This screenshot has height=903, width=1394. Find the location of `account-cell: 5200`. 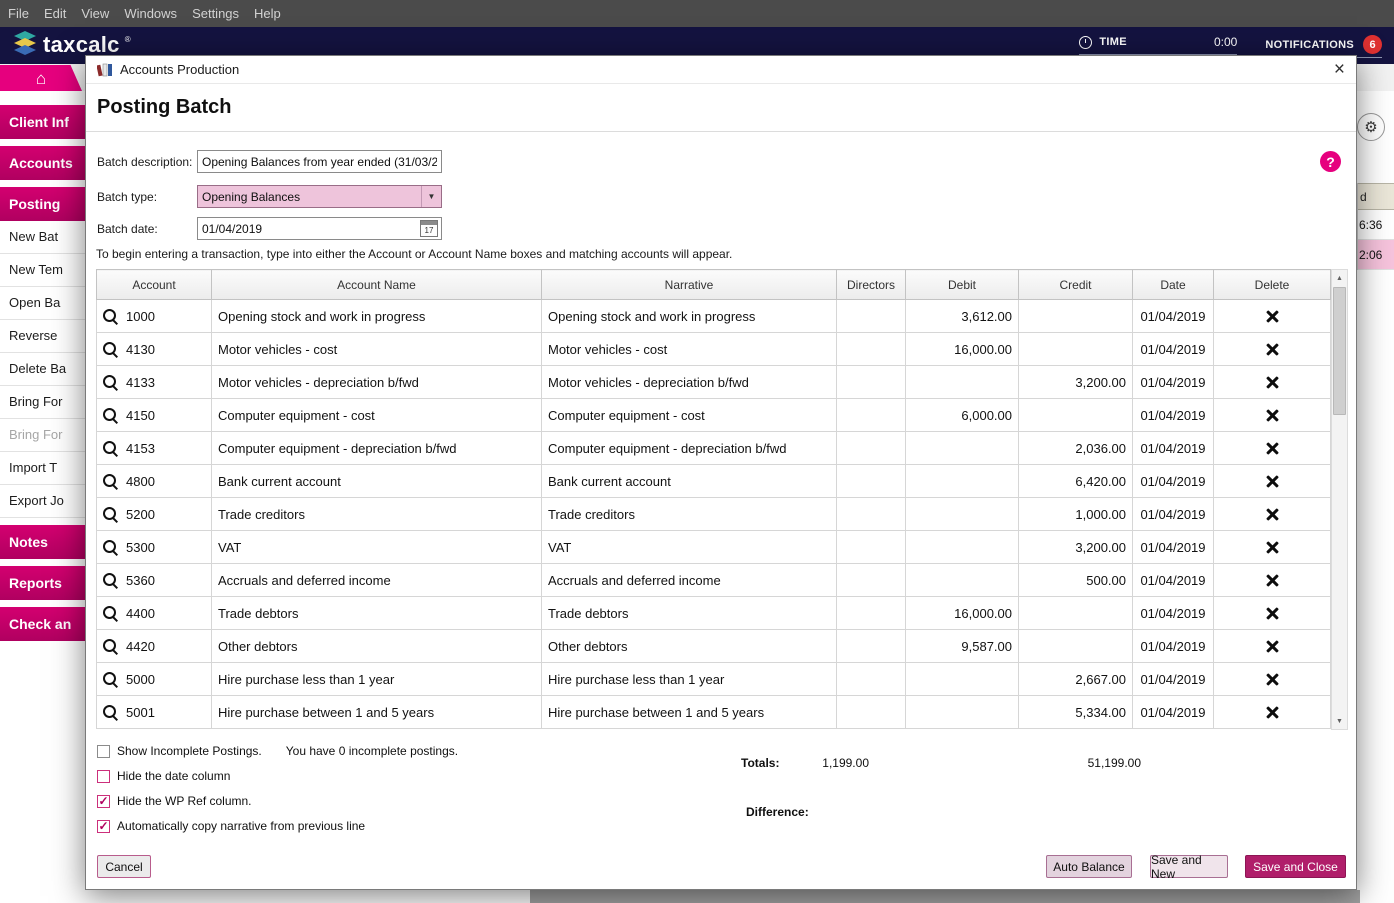

account-cell: 5200 is located at coordinates (154, 514).